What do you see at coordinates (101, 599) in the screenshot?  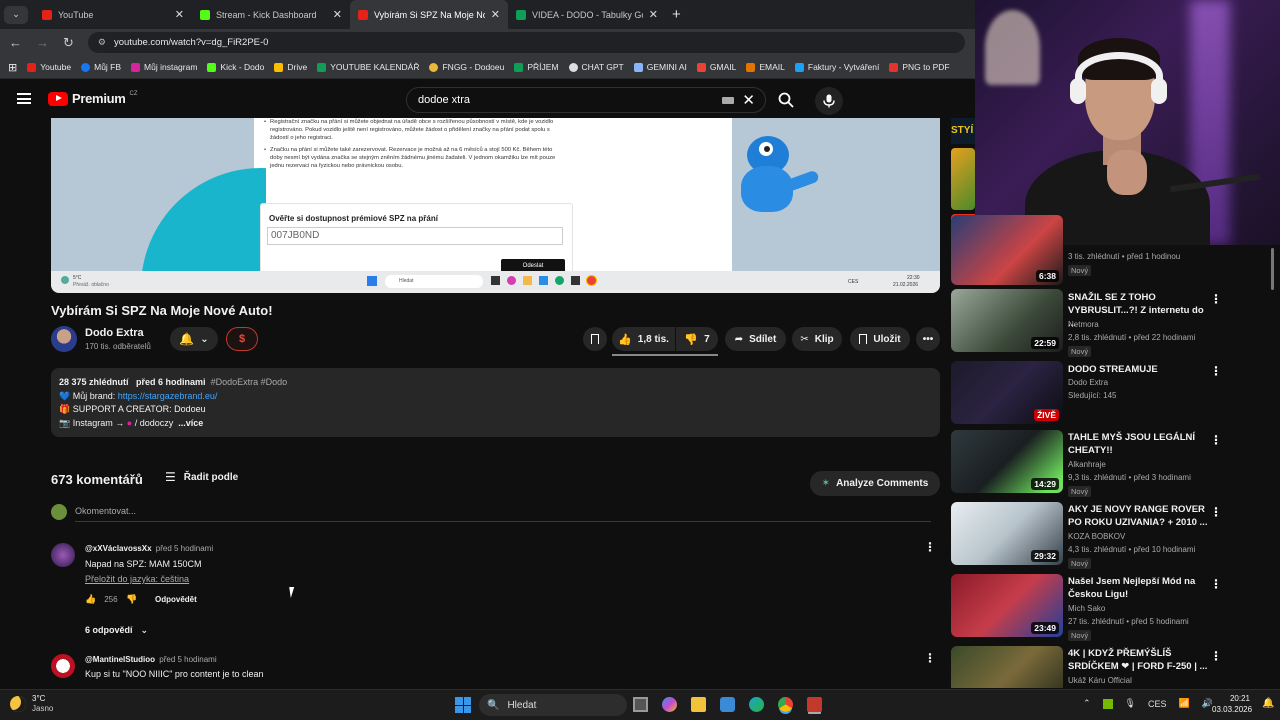 I see `comment-like-button: 👍 256` at bounding box center [101, 599].